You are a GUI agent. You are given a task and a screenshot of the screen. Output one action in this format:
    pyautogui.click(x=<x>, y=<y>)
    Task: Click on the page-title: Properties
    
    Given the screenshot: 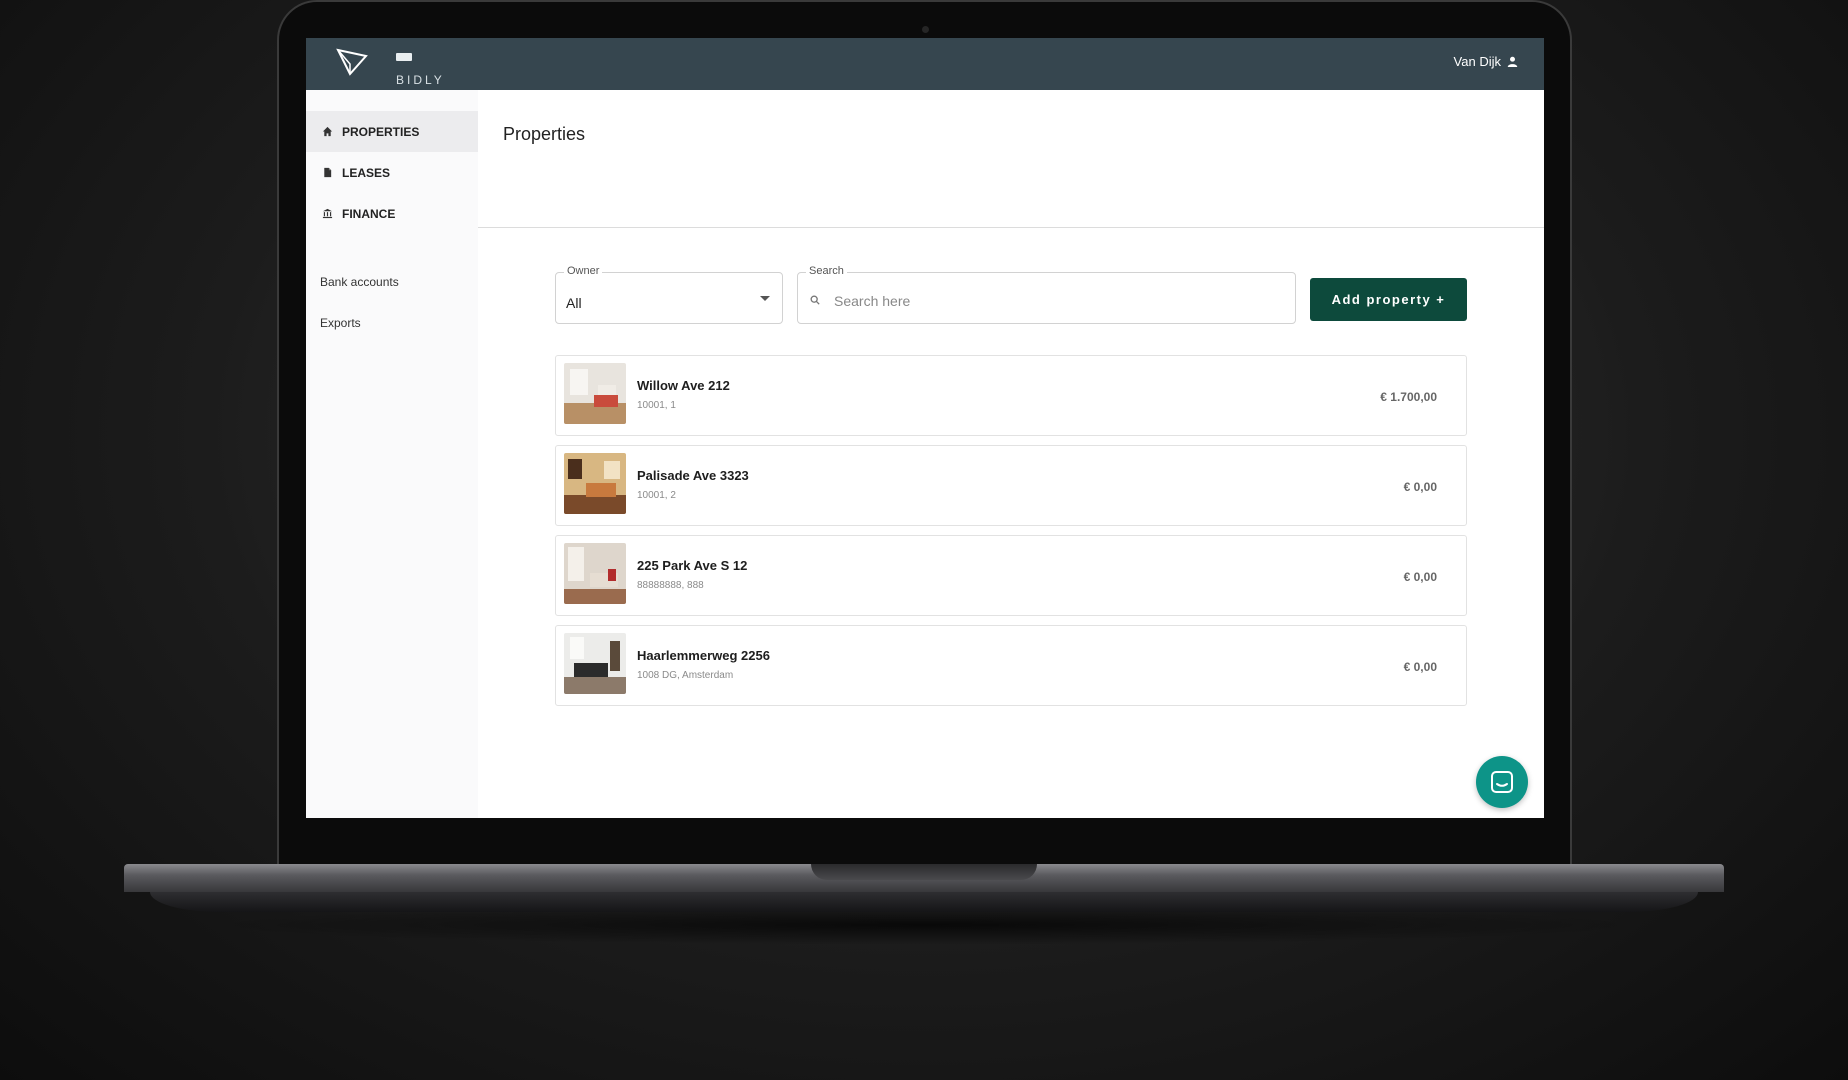 What is the action you would take?
    pyautogui.click(x=544, y=134)
    